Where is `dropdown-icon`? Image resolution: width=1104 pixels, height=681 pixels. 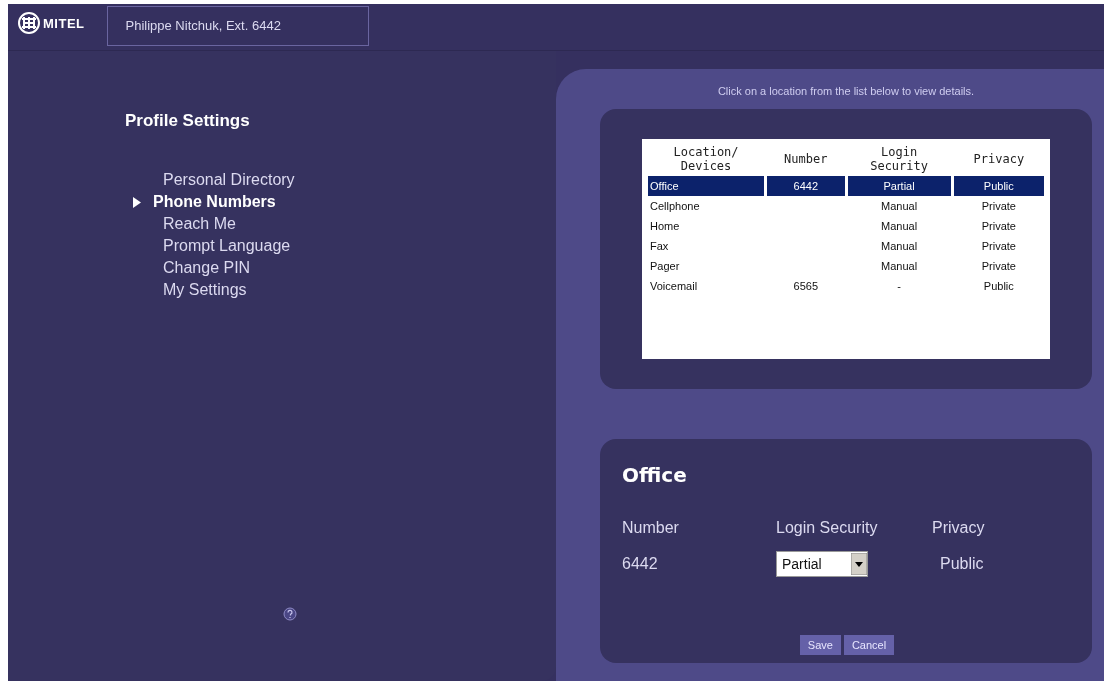
dropdown-icon is located at coordinates (859, 564).